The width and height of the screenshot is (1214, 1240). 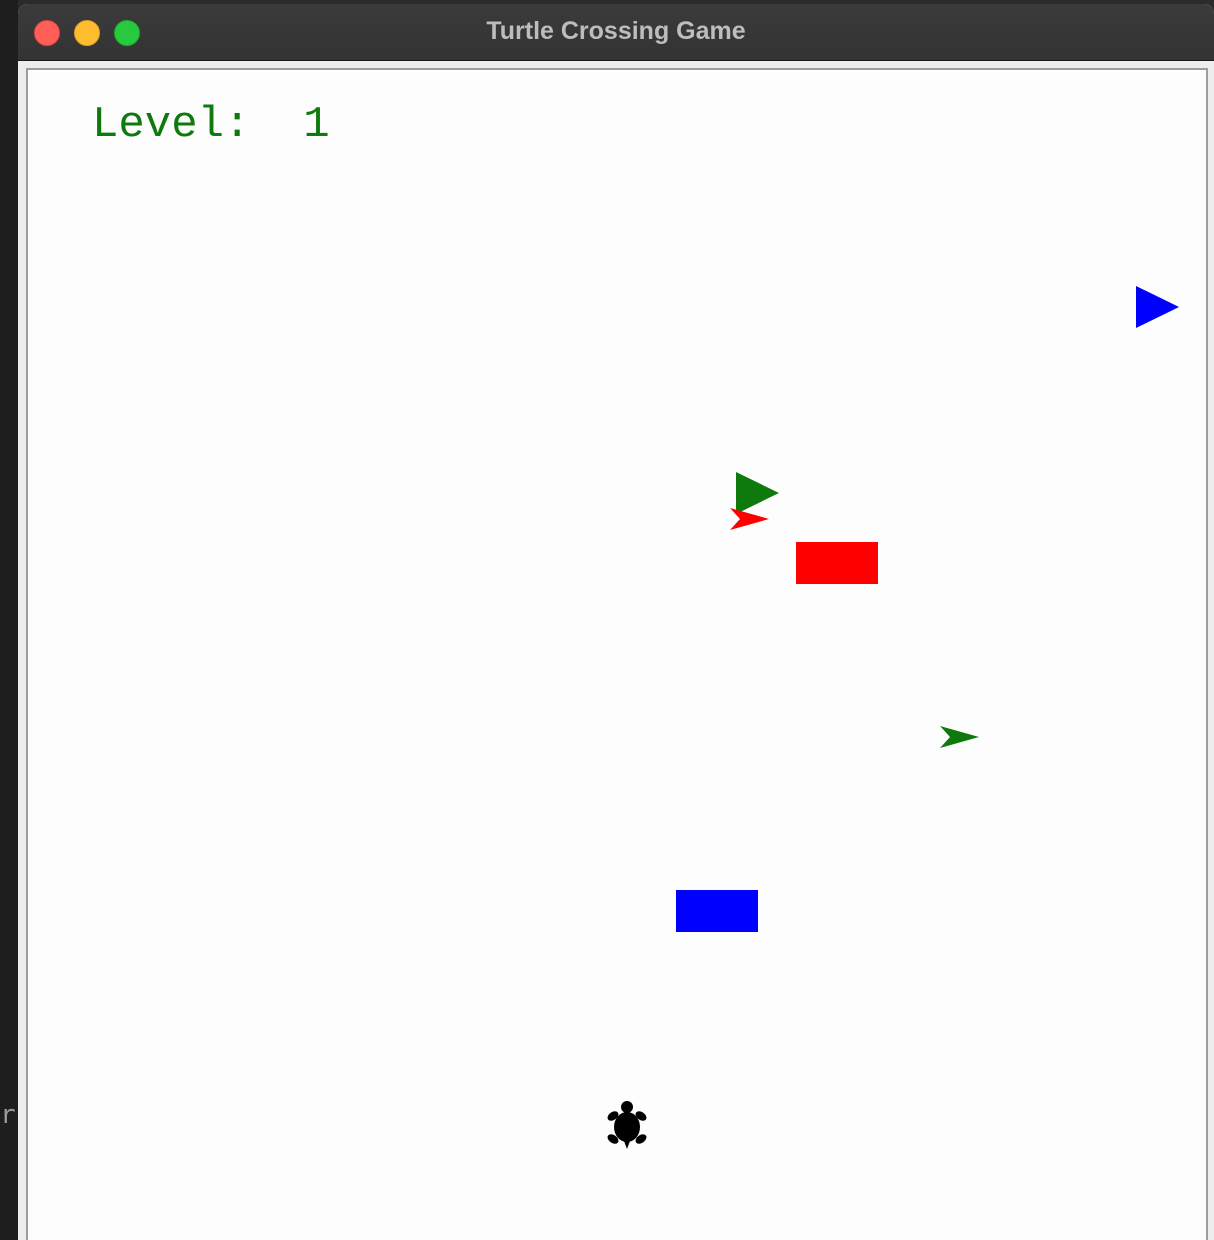 What do you see at coordinates (717, 911) in the screenshot?
I see `car-blue-block` at bounding box center [717, 911].